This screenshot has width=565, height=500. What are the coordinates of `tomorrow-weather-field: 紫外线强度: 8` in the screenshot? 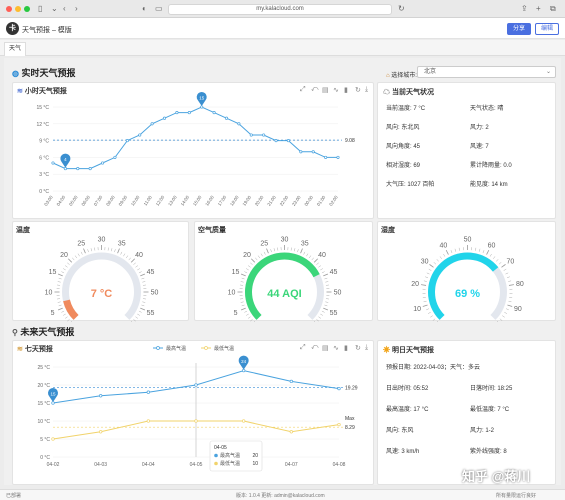 It's located at (488, 450).